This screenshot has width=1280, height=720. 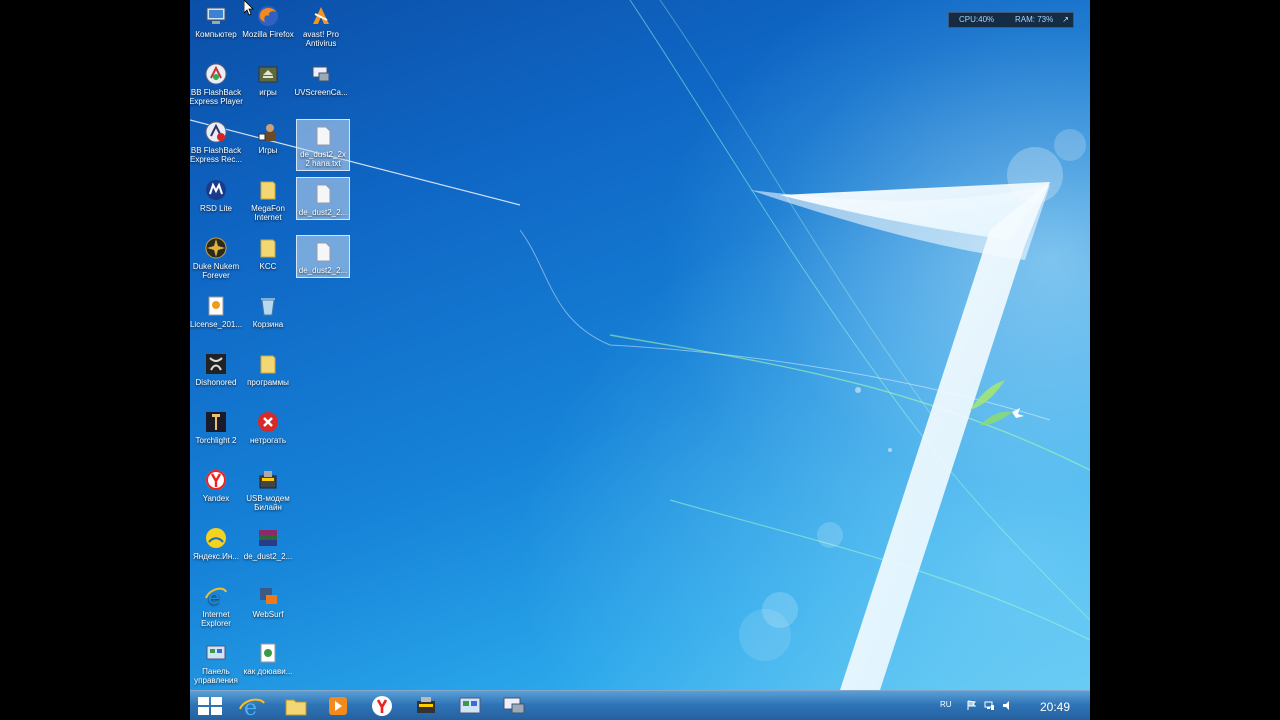 What do you see at coordinates (266, 132) in the screenshot?
I see `person-shortcut-icon` at bounding box center [266, 132].